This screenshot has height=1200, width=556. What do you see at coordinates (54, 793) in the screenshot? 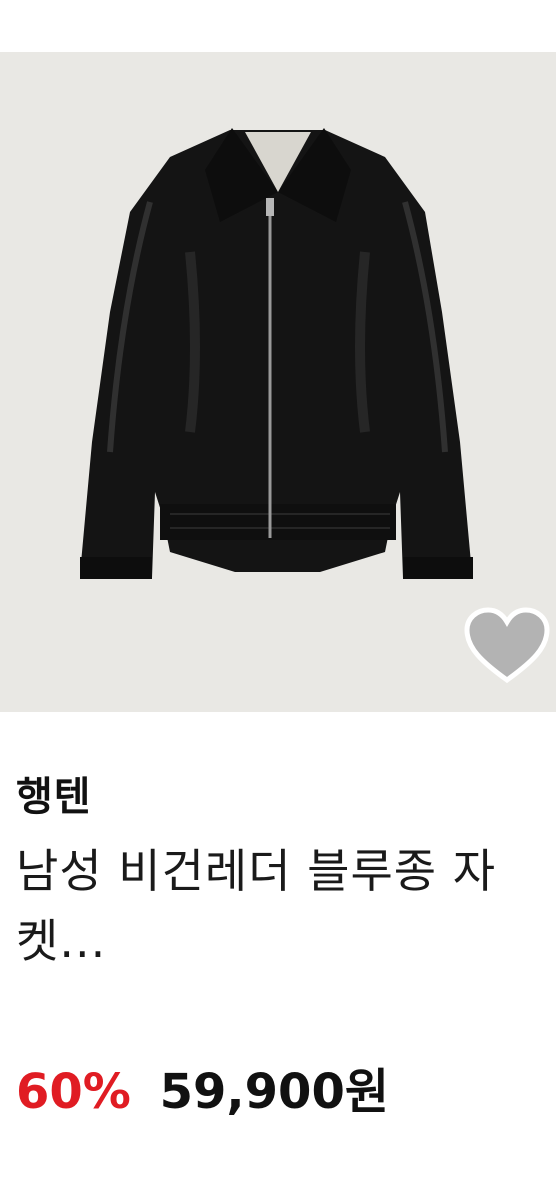
I see `brand-name: 행텐` at bounding box center [54, 793].